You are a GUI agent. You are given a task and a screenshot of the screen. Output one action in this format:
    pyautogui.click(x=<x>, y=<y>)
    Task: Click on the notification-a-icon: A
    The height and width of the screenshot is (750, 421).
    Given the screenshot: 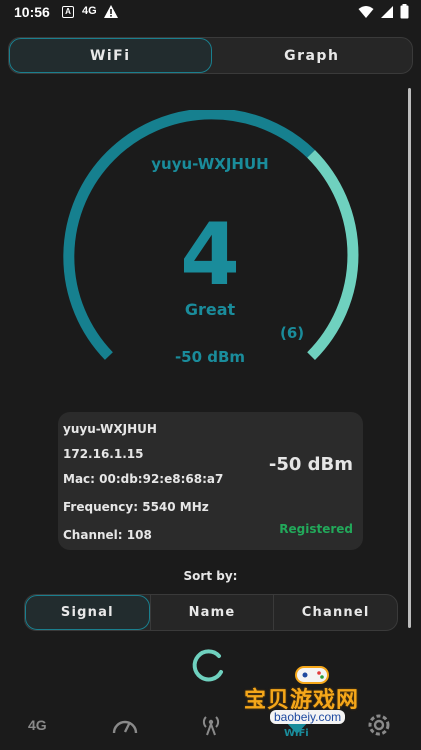 What is the action you would take?
    pyautogui.click(x=68, y=12)
    